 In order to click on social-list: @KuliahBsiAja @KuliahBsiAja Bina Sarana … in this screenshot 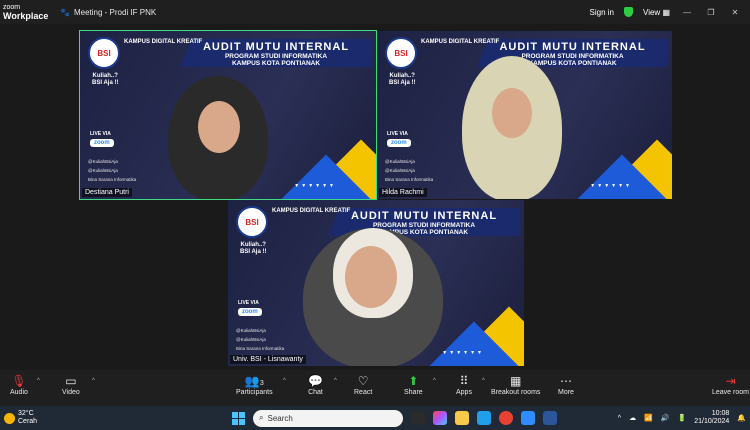, I will do `click(260, 339)`.